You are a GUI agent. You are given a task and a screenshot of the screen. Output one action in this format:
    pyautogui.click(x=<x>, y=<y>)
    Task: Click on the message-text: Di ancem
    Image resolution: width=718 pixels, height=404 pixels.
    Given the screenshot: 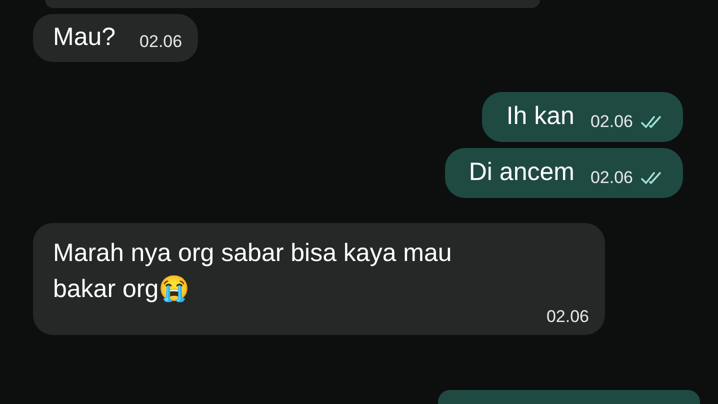 What is the action you would take?
    pyautogui.click(x=521, y=172)
    